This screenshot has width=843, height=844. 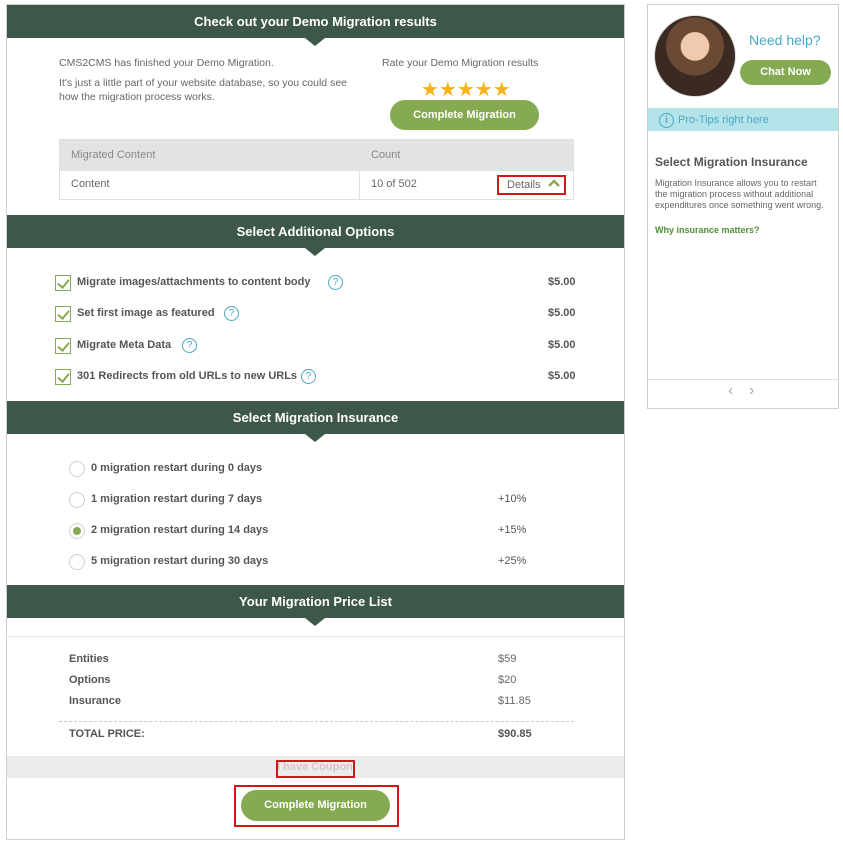 What do you see at coordinates (89, 659) in the screenshot?
I see `price-label-entities: Entities` at bounding box center [89, 659].